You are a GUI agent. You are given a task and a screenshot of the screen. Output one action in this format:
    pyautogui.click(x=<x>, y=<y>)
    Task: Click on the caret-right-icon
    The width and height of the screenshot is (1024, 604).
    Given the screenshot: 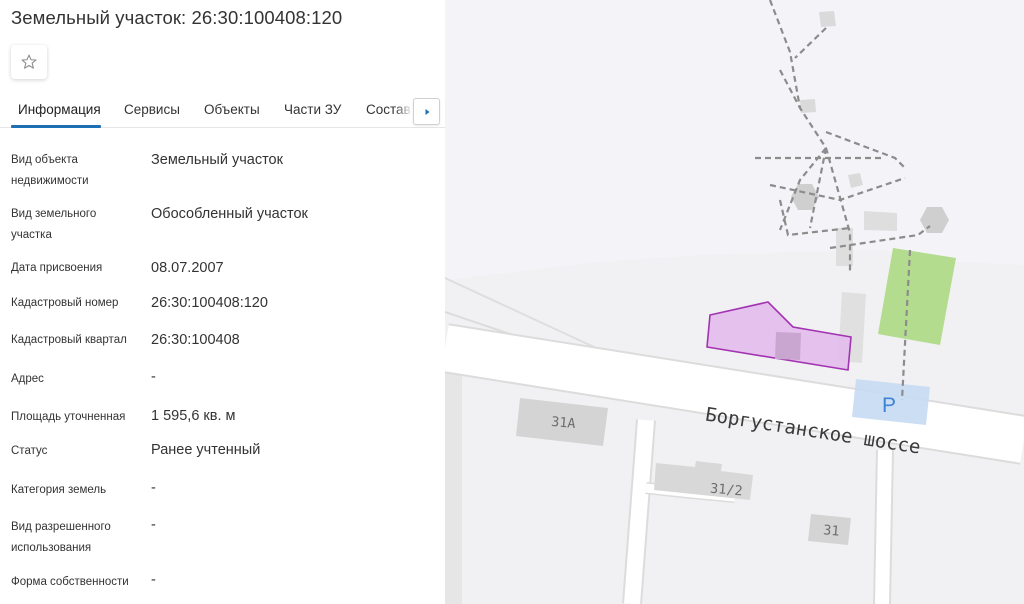 What is the action you would take?
    pyautogui.click(x=427, y=111)
    